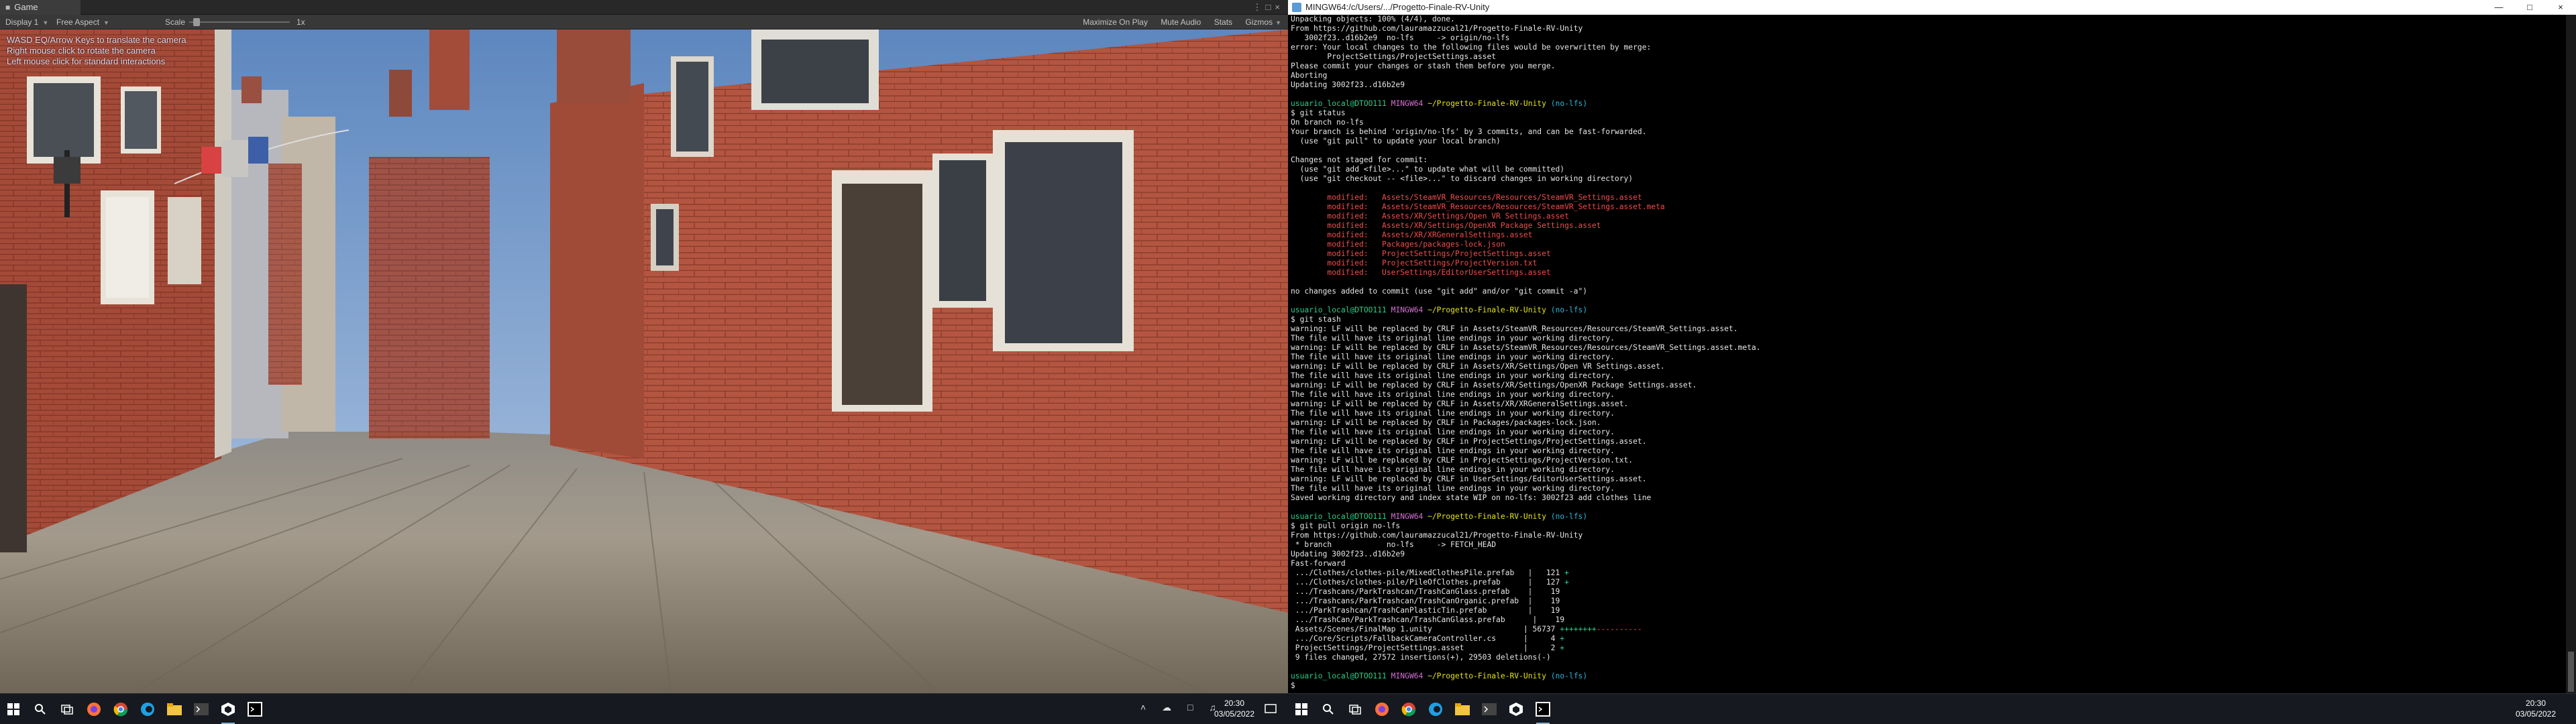 This screenshot has width=2576, height=724. I want to click on close-button: ×, so click(2560, 7).